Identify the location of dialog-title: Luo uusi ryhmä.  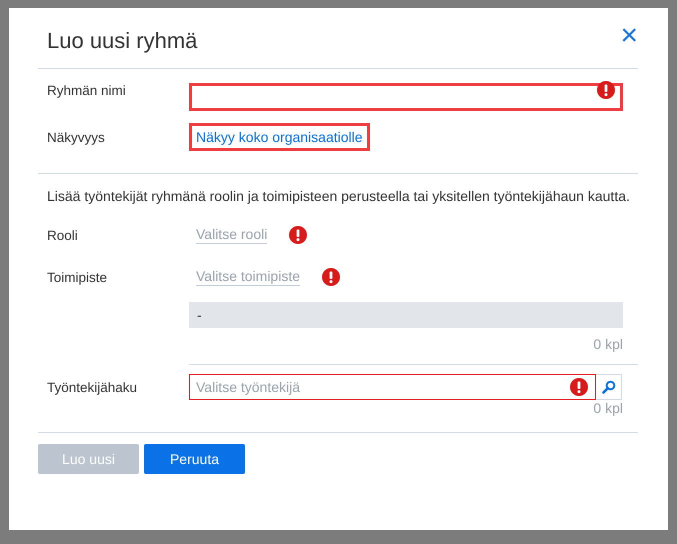
(122, 41).